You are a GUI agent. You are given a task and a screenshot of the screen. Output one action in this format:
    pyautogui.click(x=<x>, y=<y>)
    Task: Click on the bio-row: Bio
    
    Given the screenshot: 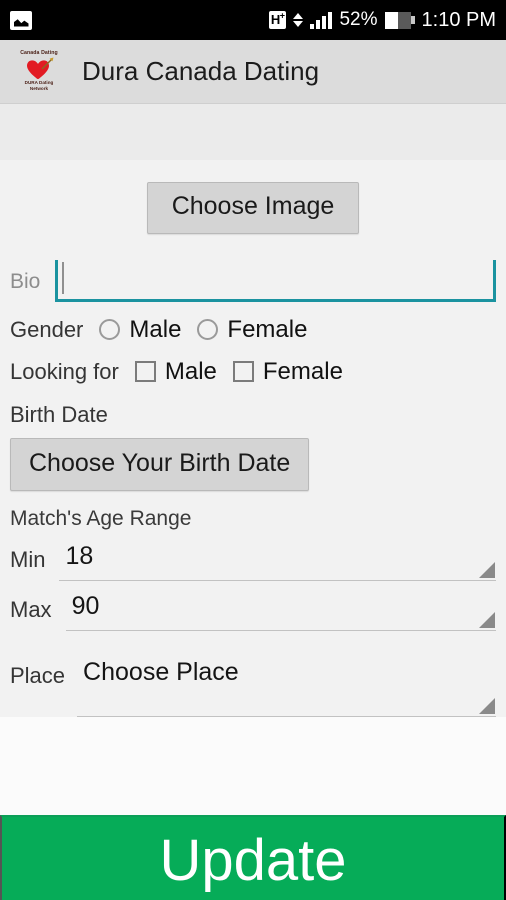 What is the action you would take?
    pyautogui.click(x=253, y=280)
    